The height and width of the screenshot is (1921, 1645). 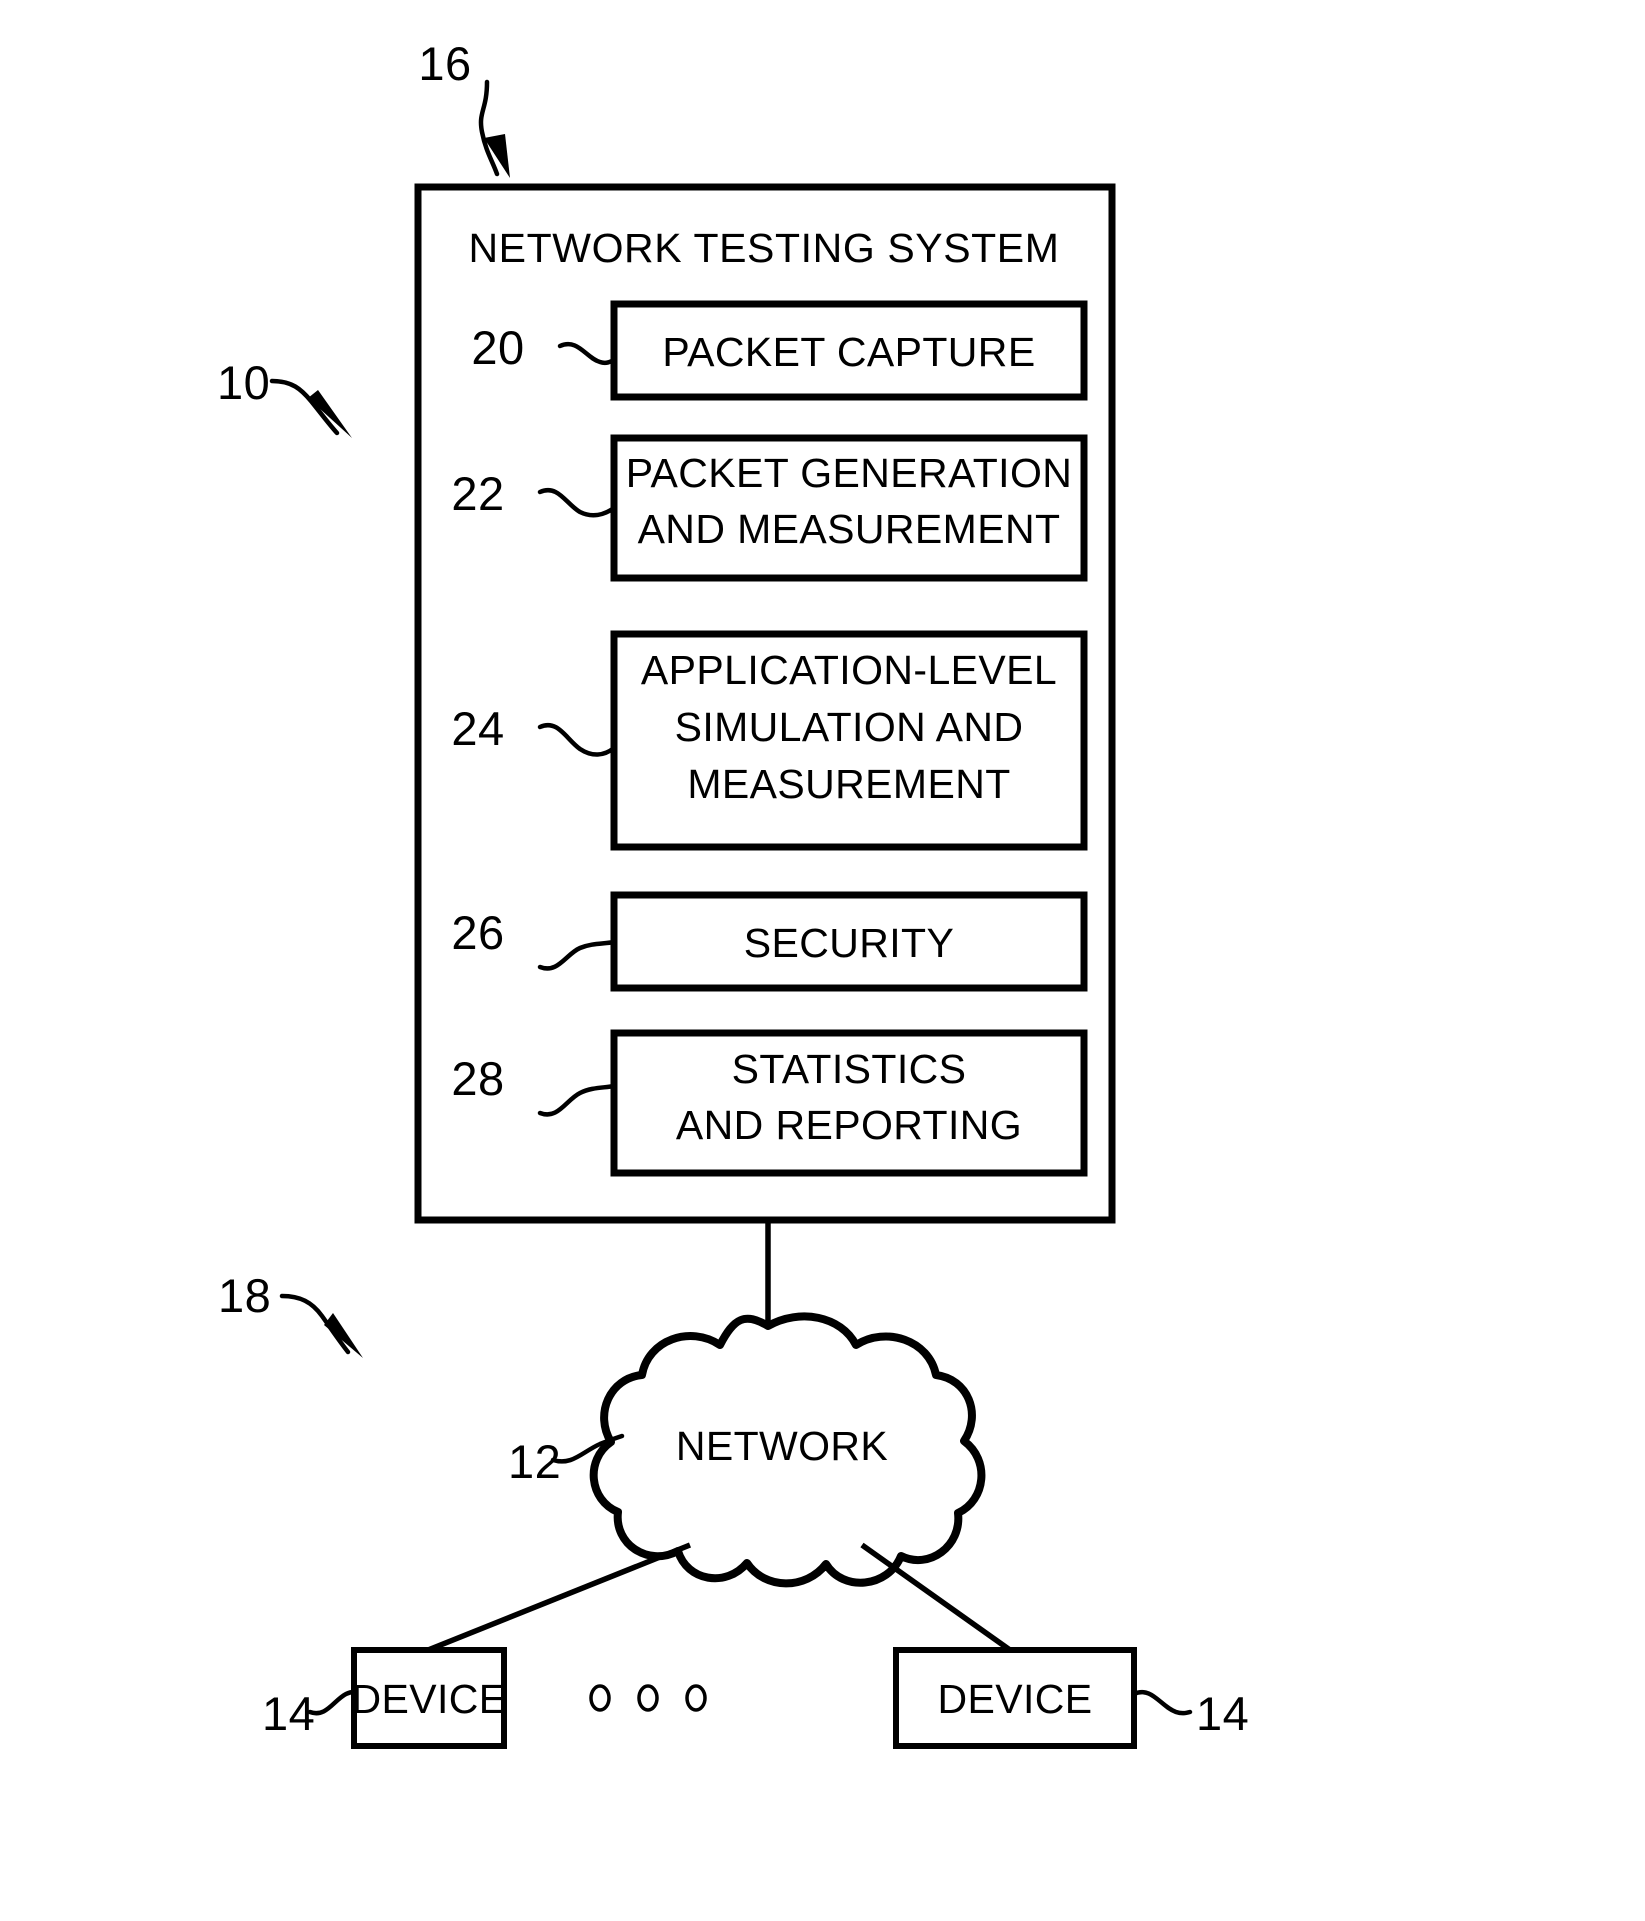 I want to click on ref-numeral-20: 20, so click(x=497, y=347).